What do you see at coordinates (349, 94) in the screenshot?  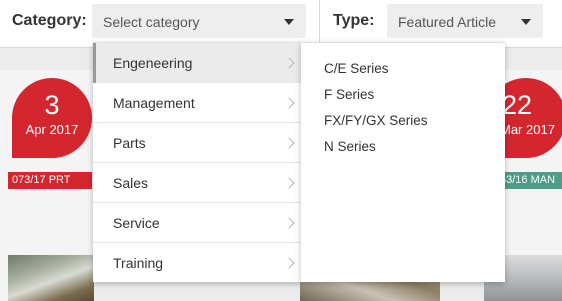 I see `submenu-item-f-series: F Series` at bounding box center [349, 94].